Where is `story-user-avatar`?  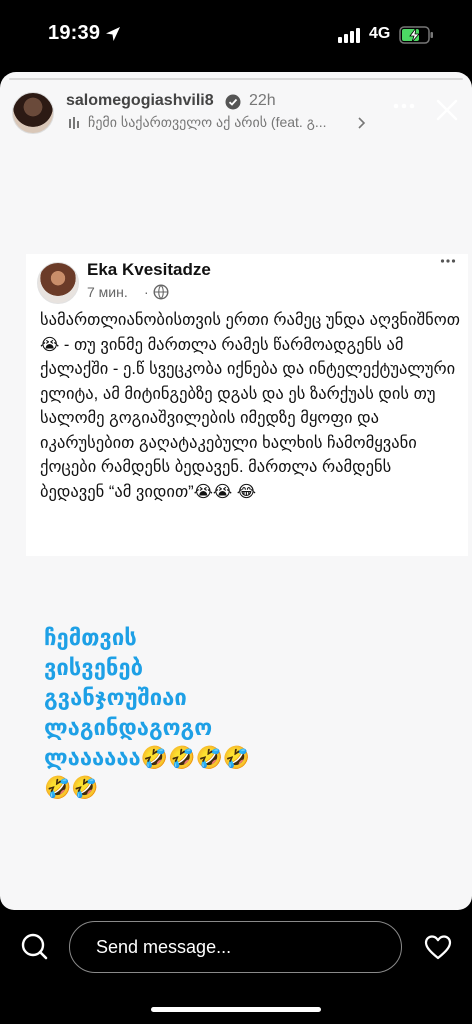
story-user-avatar is located at coordinates (33, 113).